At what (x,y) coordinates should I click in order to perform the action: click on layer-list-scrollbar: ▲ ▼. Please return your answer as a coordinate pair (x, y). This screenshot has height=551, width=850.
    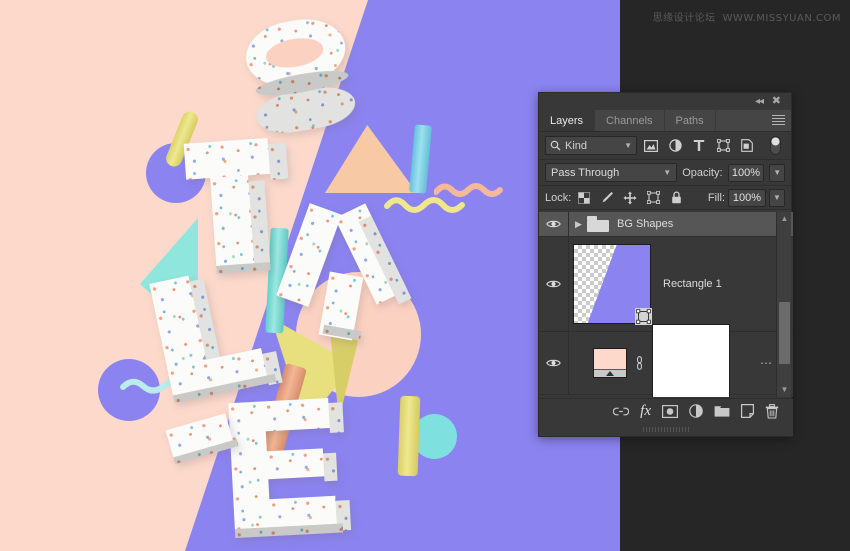
    Looking at the image, I should click on (783, 304).